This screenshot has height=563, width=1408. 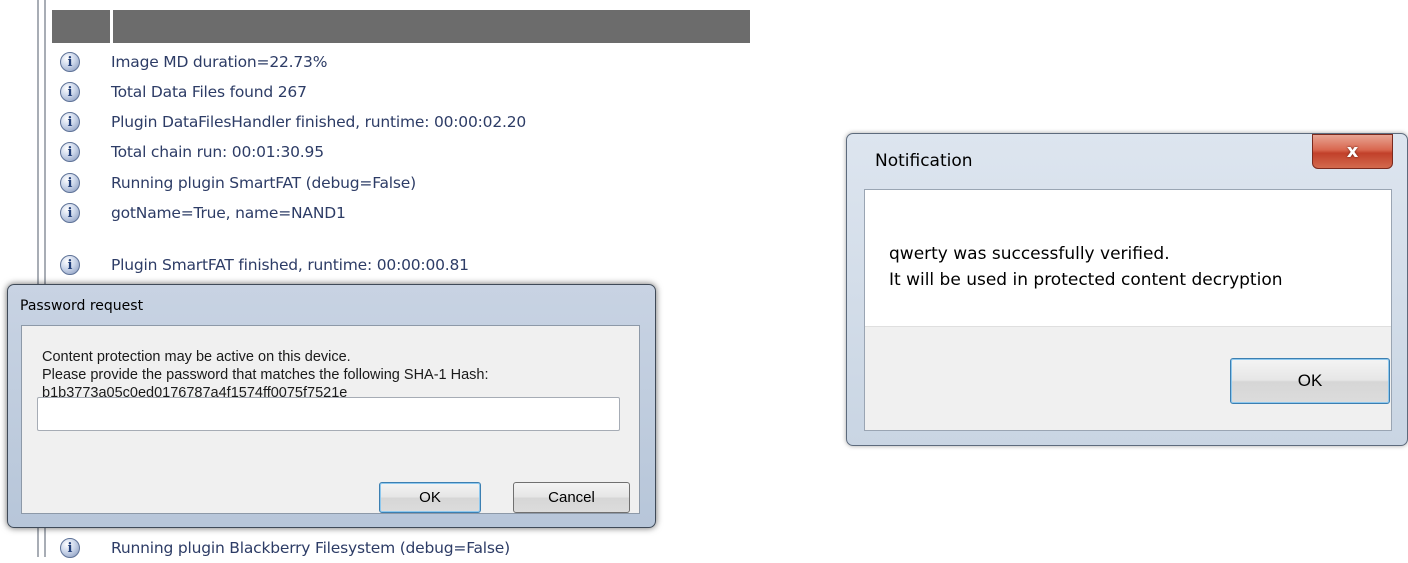 What do you see at coordinates (111, 26) in the screenshot?
I see `log-column-divider` at bounding box center [111, 26].